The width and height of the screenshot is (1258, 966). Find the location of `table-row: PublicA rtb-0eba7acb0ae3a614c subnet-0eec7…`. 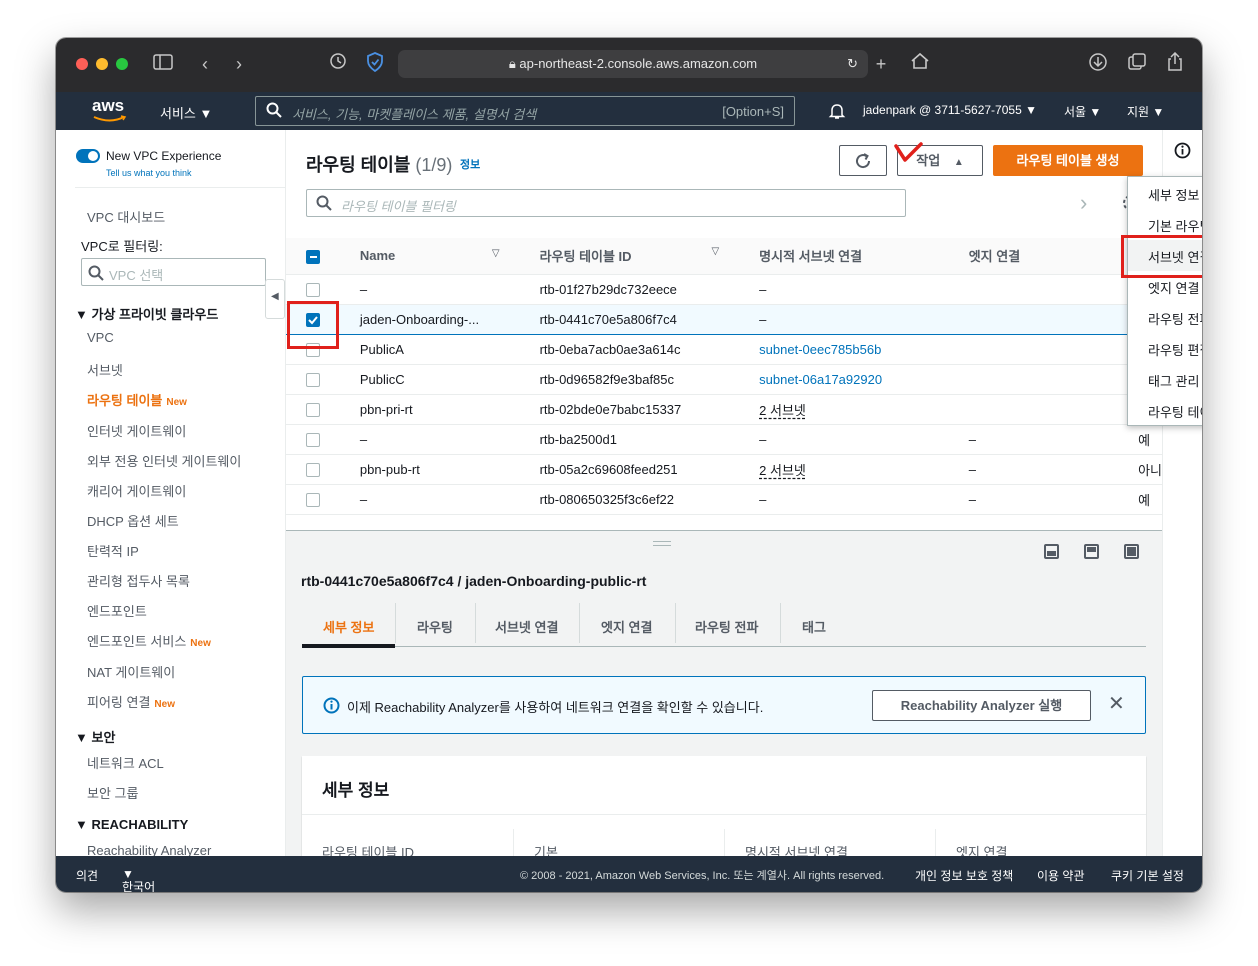

table-row: PublicA rtb-0eba7acb0ae3a614c subnet-0eec7… is located at coordinates (724, 349).